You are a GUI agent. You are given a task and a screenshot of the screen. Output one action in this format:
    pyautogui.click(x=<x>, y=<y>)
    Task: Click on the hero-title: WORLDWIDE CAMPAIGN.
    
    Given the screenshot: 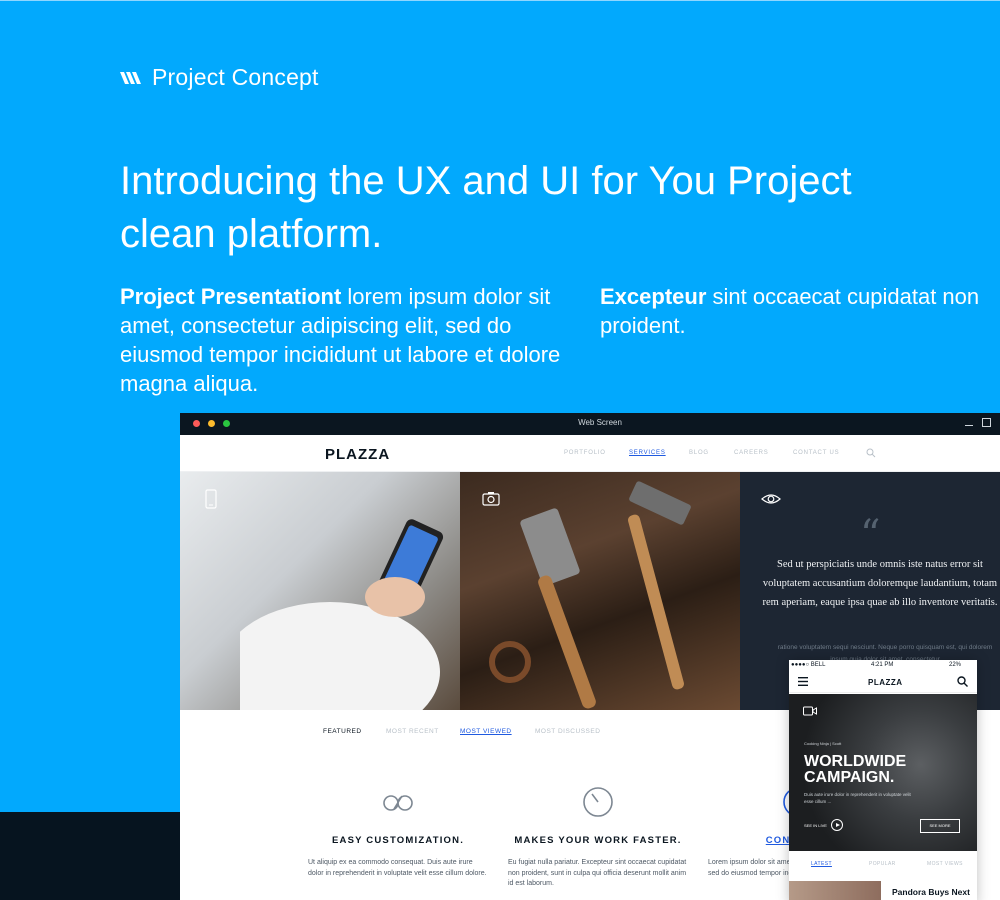 What is the action you would take?
    pyautogui.click(x=855, y=769)
    